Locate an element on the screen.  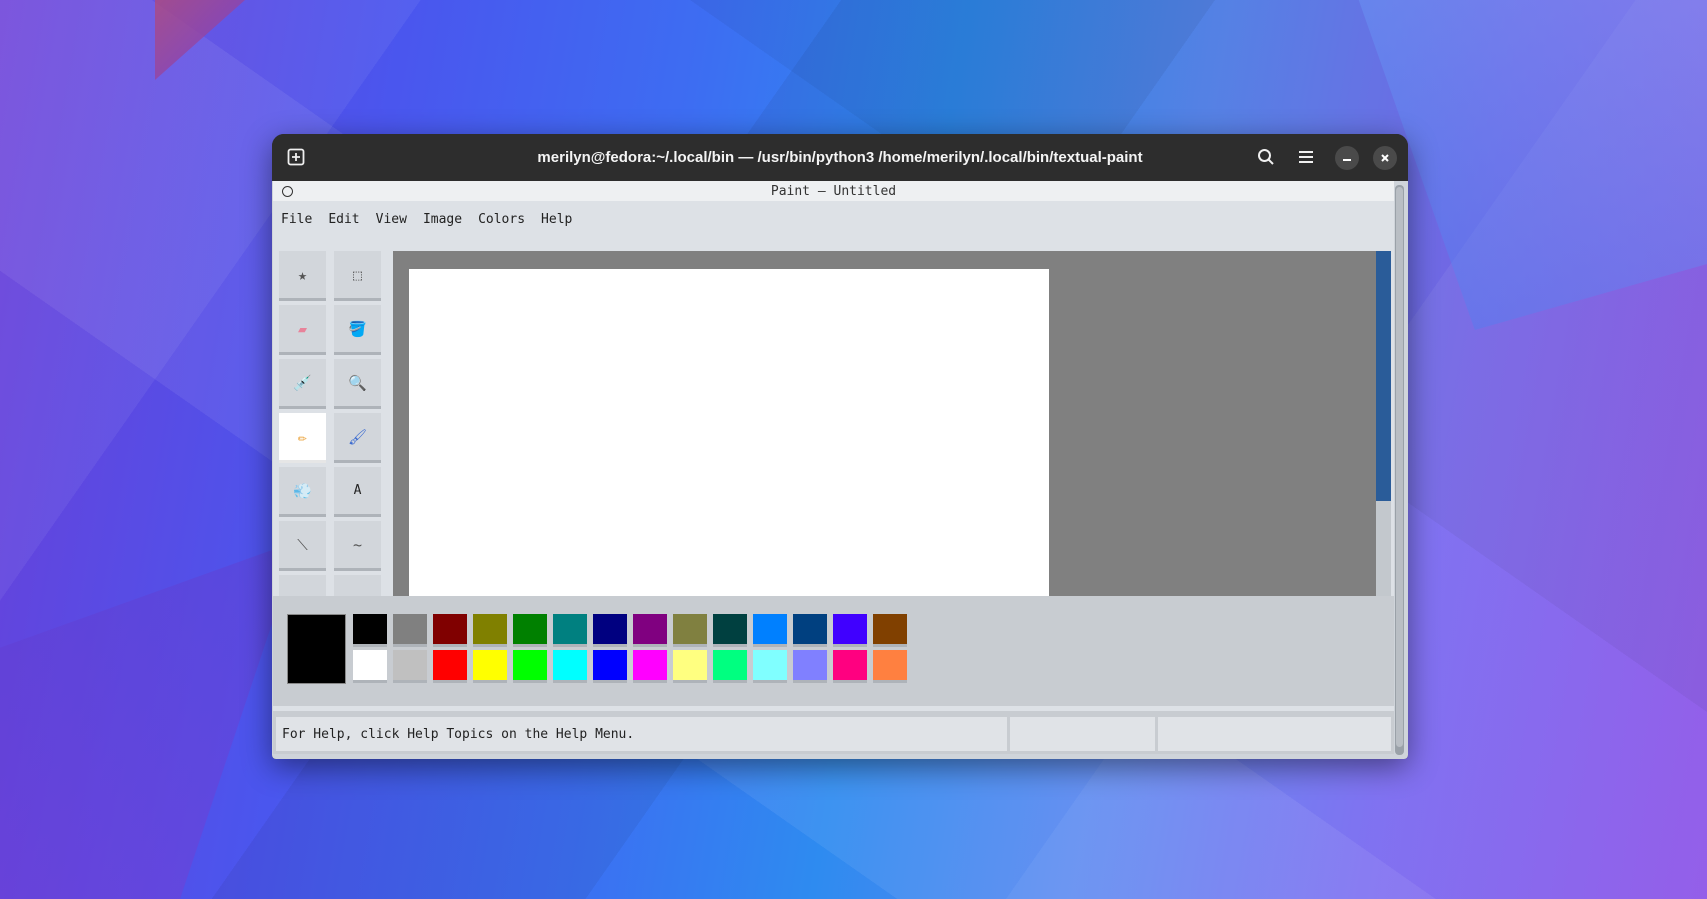
text-icon: A is located at coordinates (357, 490).